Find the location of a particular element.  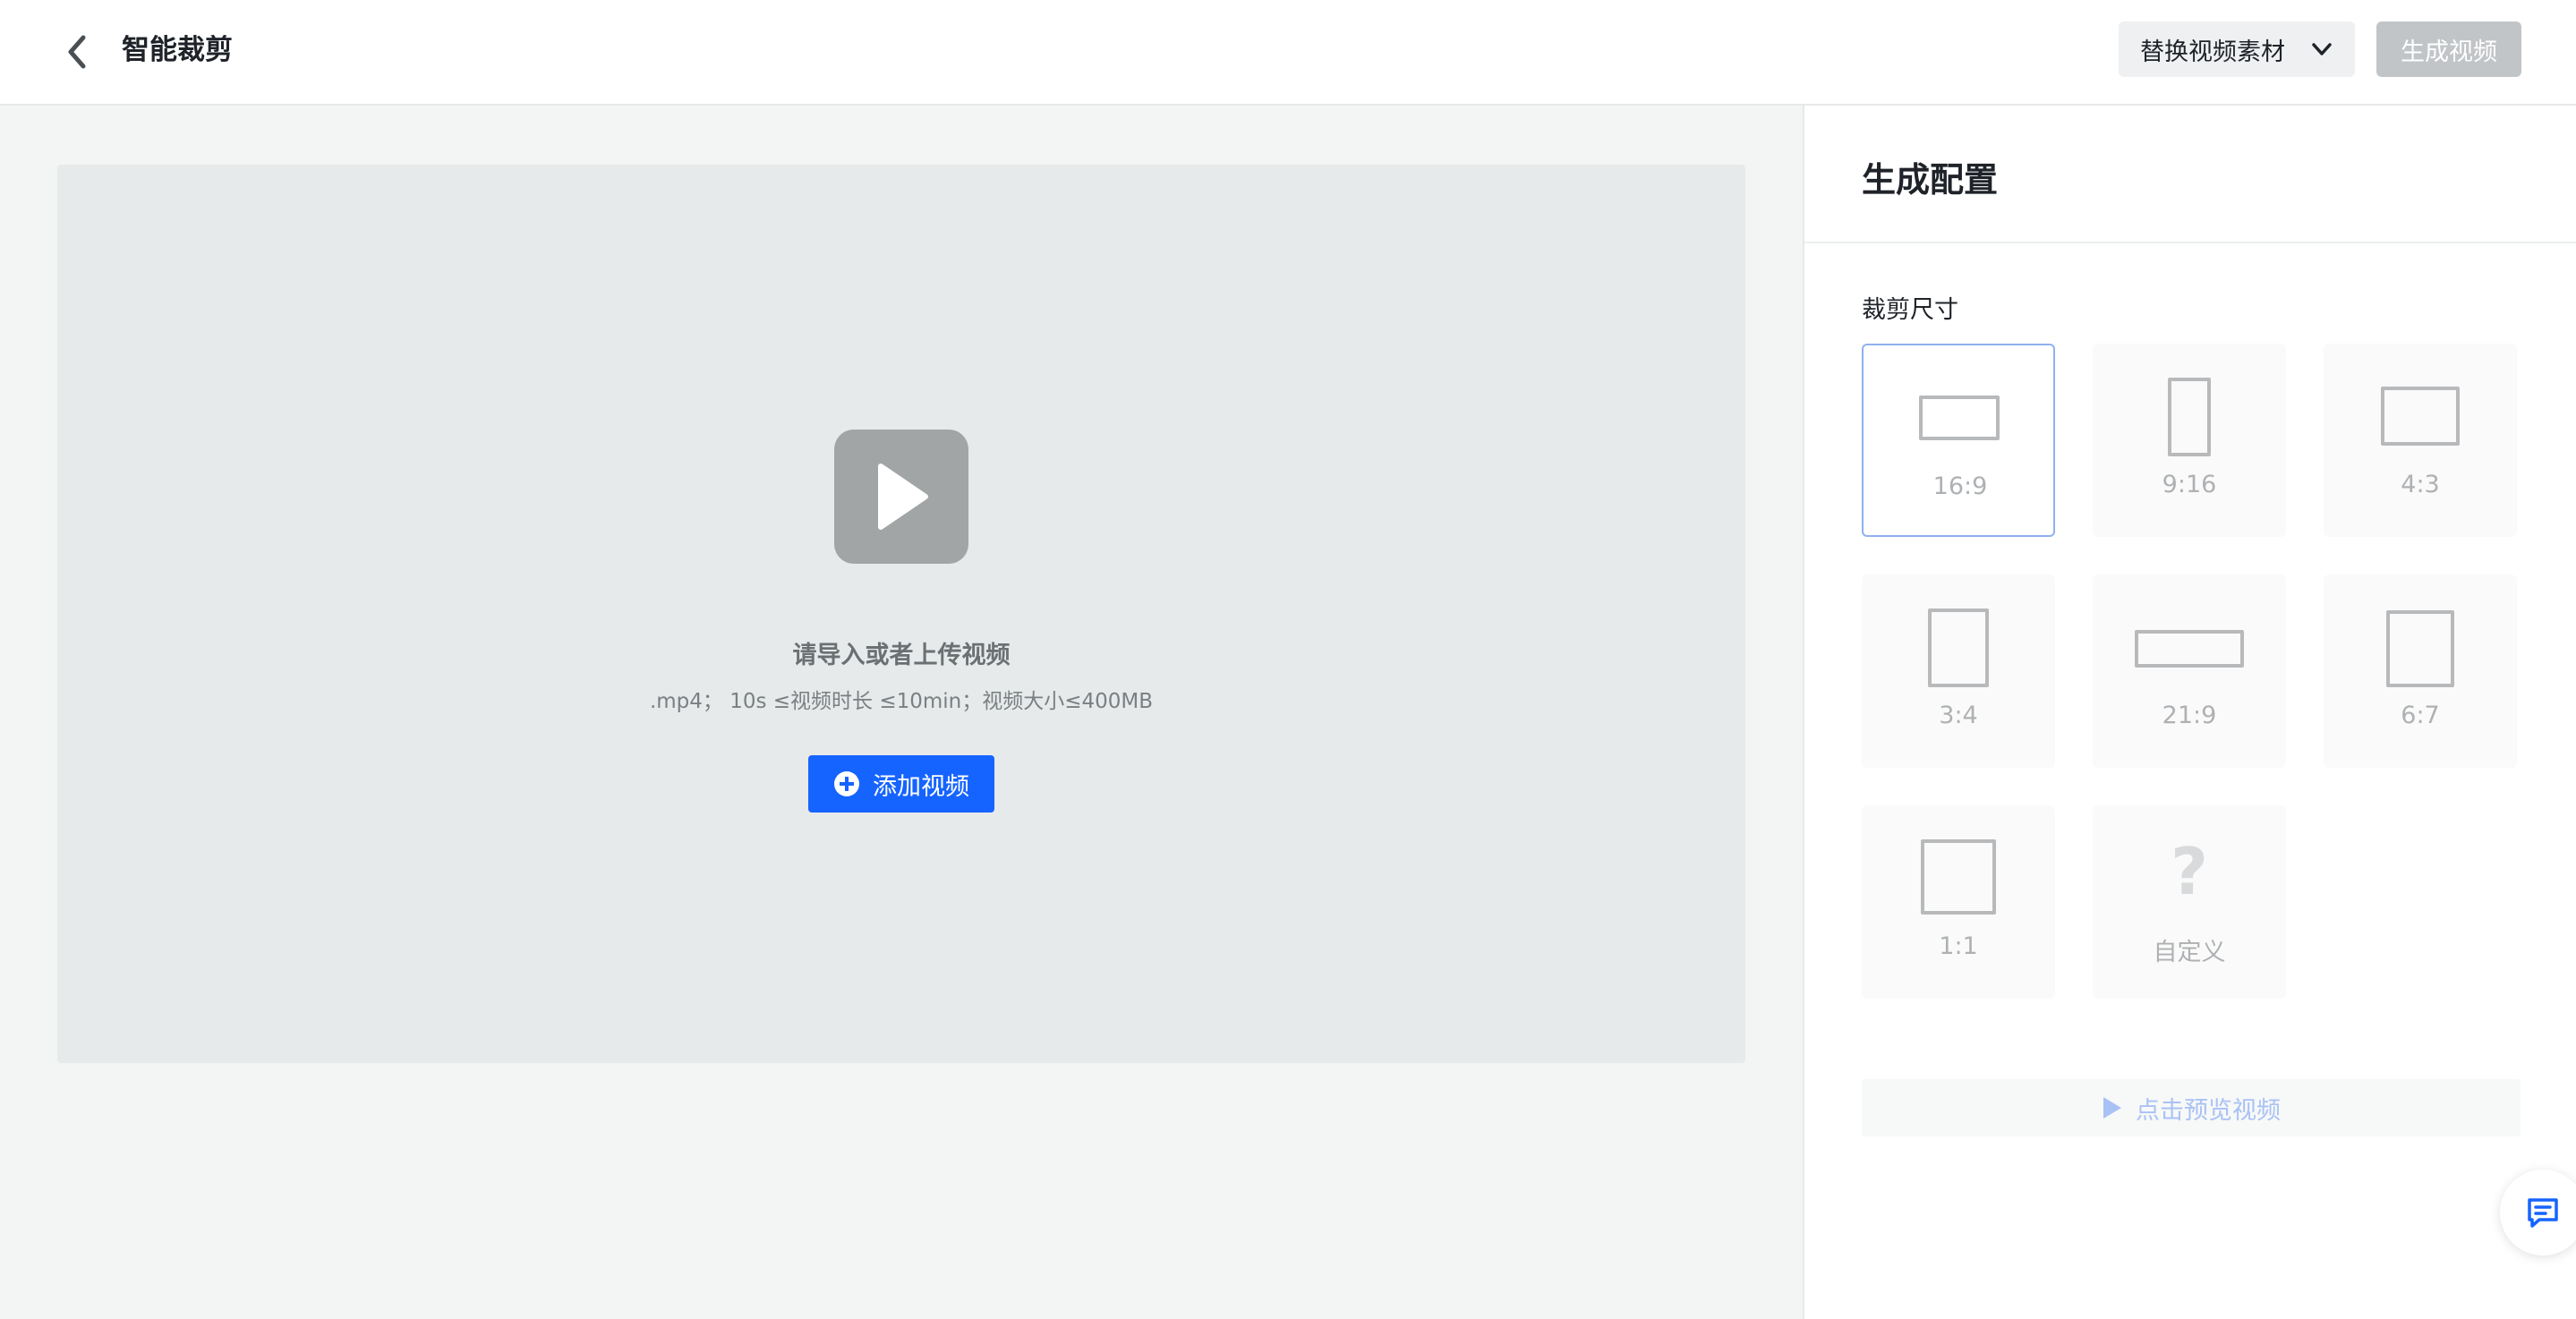

ratio-label: 9:16 is located at coordinates (2189, 484).